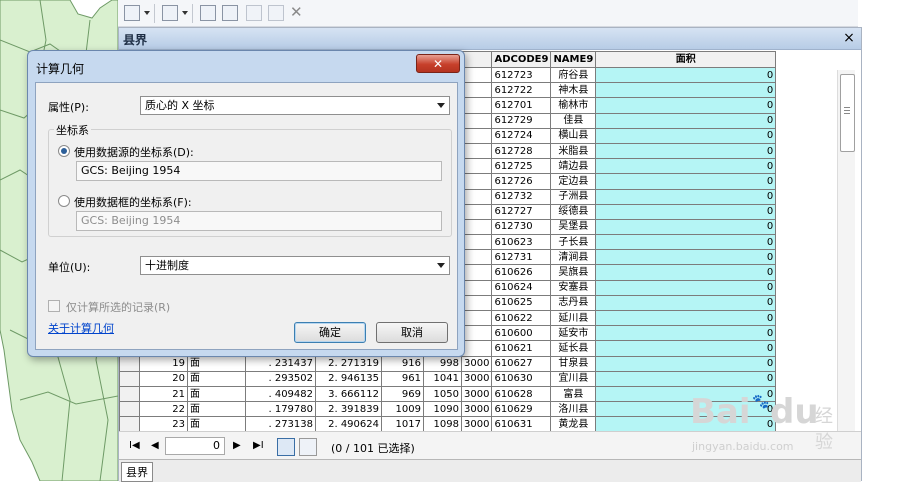 Image resolution: width=898 pixels, height=482 pixels. Describe the element at coordinates (761, 419) in the screenshot. I see `baidu-watermark: Bai 🐾 du 经验 jingyan.baidu.com` at that location.